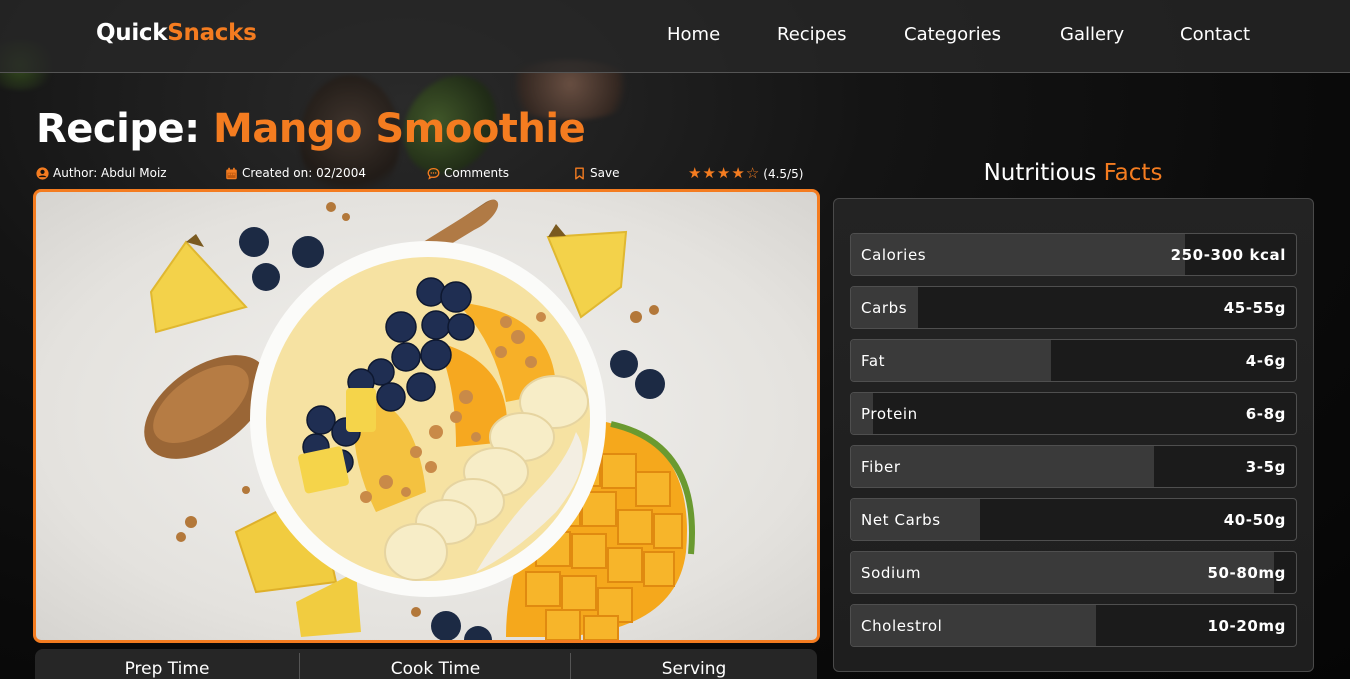 The height and width of the screenshot is (679, 1350). What do you see at coordinates (110, 173) in the screenshot?
I see `author-text: Author: Abdul Moiz` at bounding box center [110, 173].